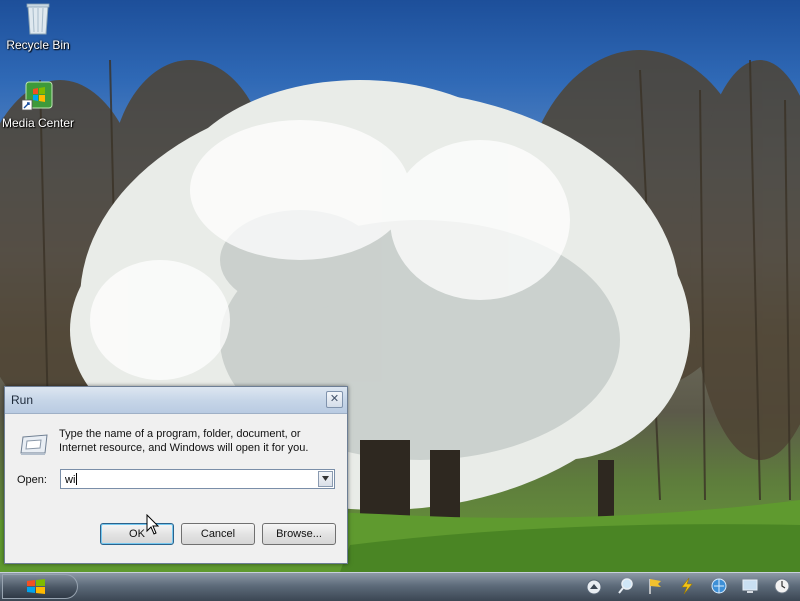 The height and width of the screenshot is (601, 800). I want to click on open-input-value: wi, so click(70, 480).